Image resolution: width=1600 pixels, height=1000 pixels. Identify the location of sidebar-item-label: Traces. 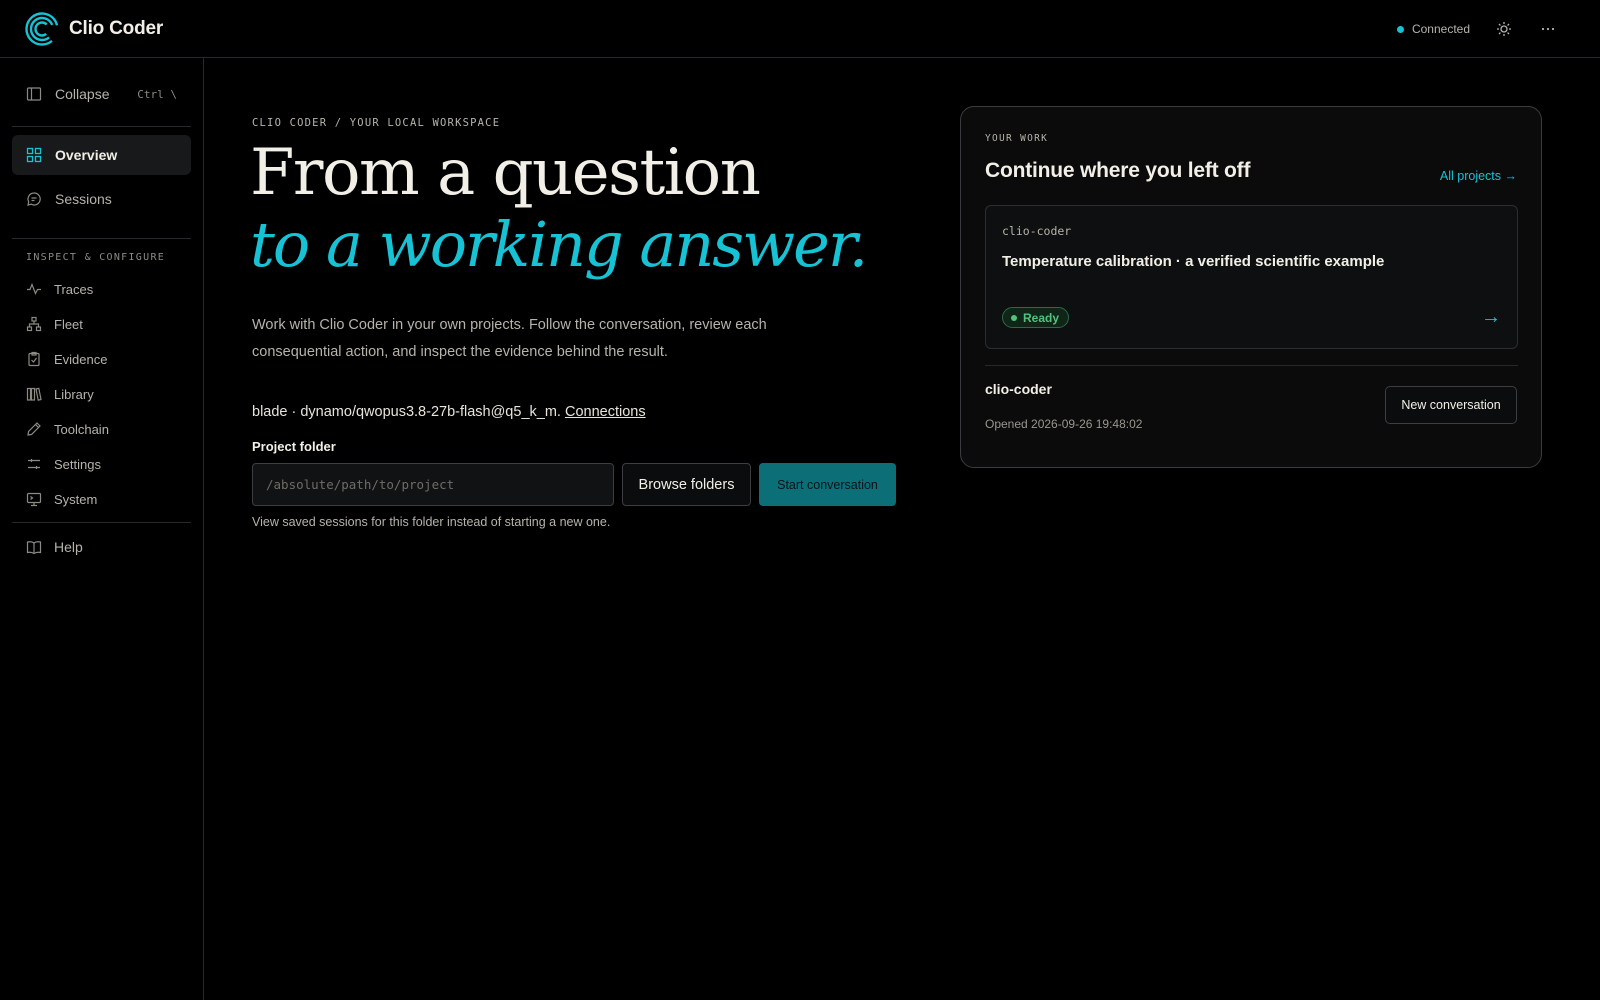
(74, 289).